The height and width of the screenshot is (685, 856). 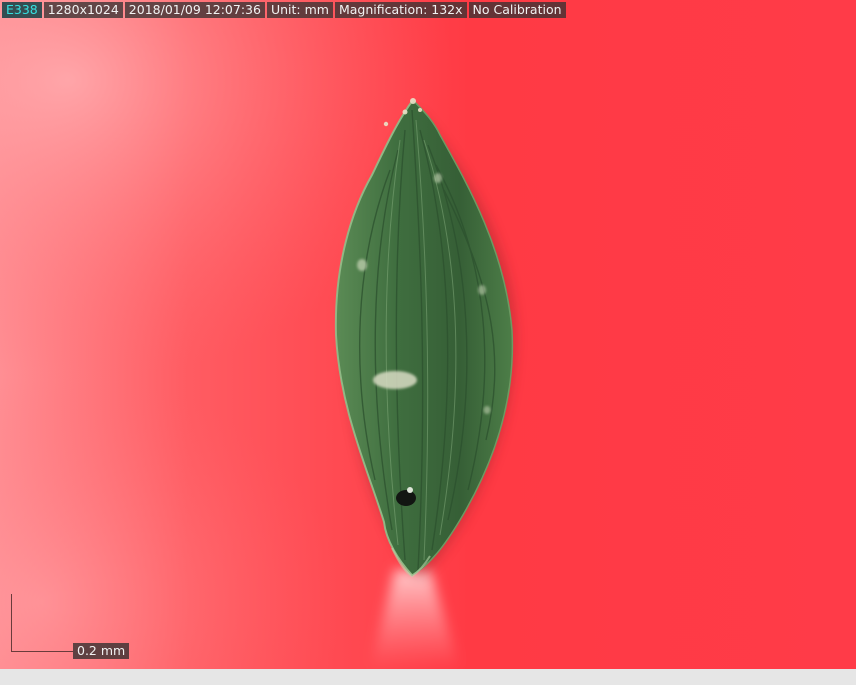 I want to click on bottom-status-strip, so click(x=428, y=677).